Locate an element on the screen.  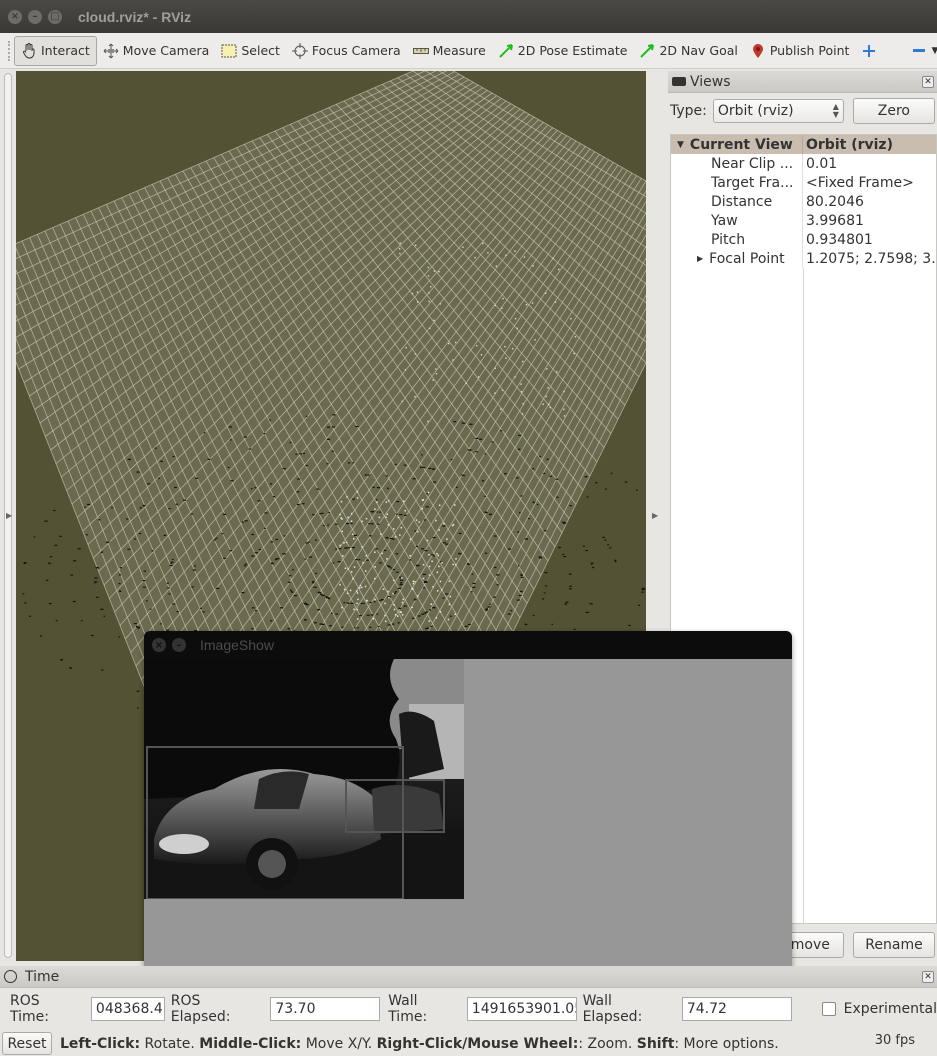
ruler-icon is located at coordinates (420, 51).